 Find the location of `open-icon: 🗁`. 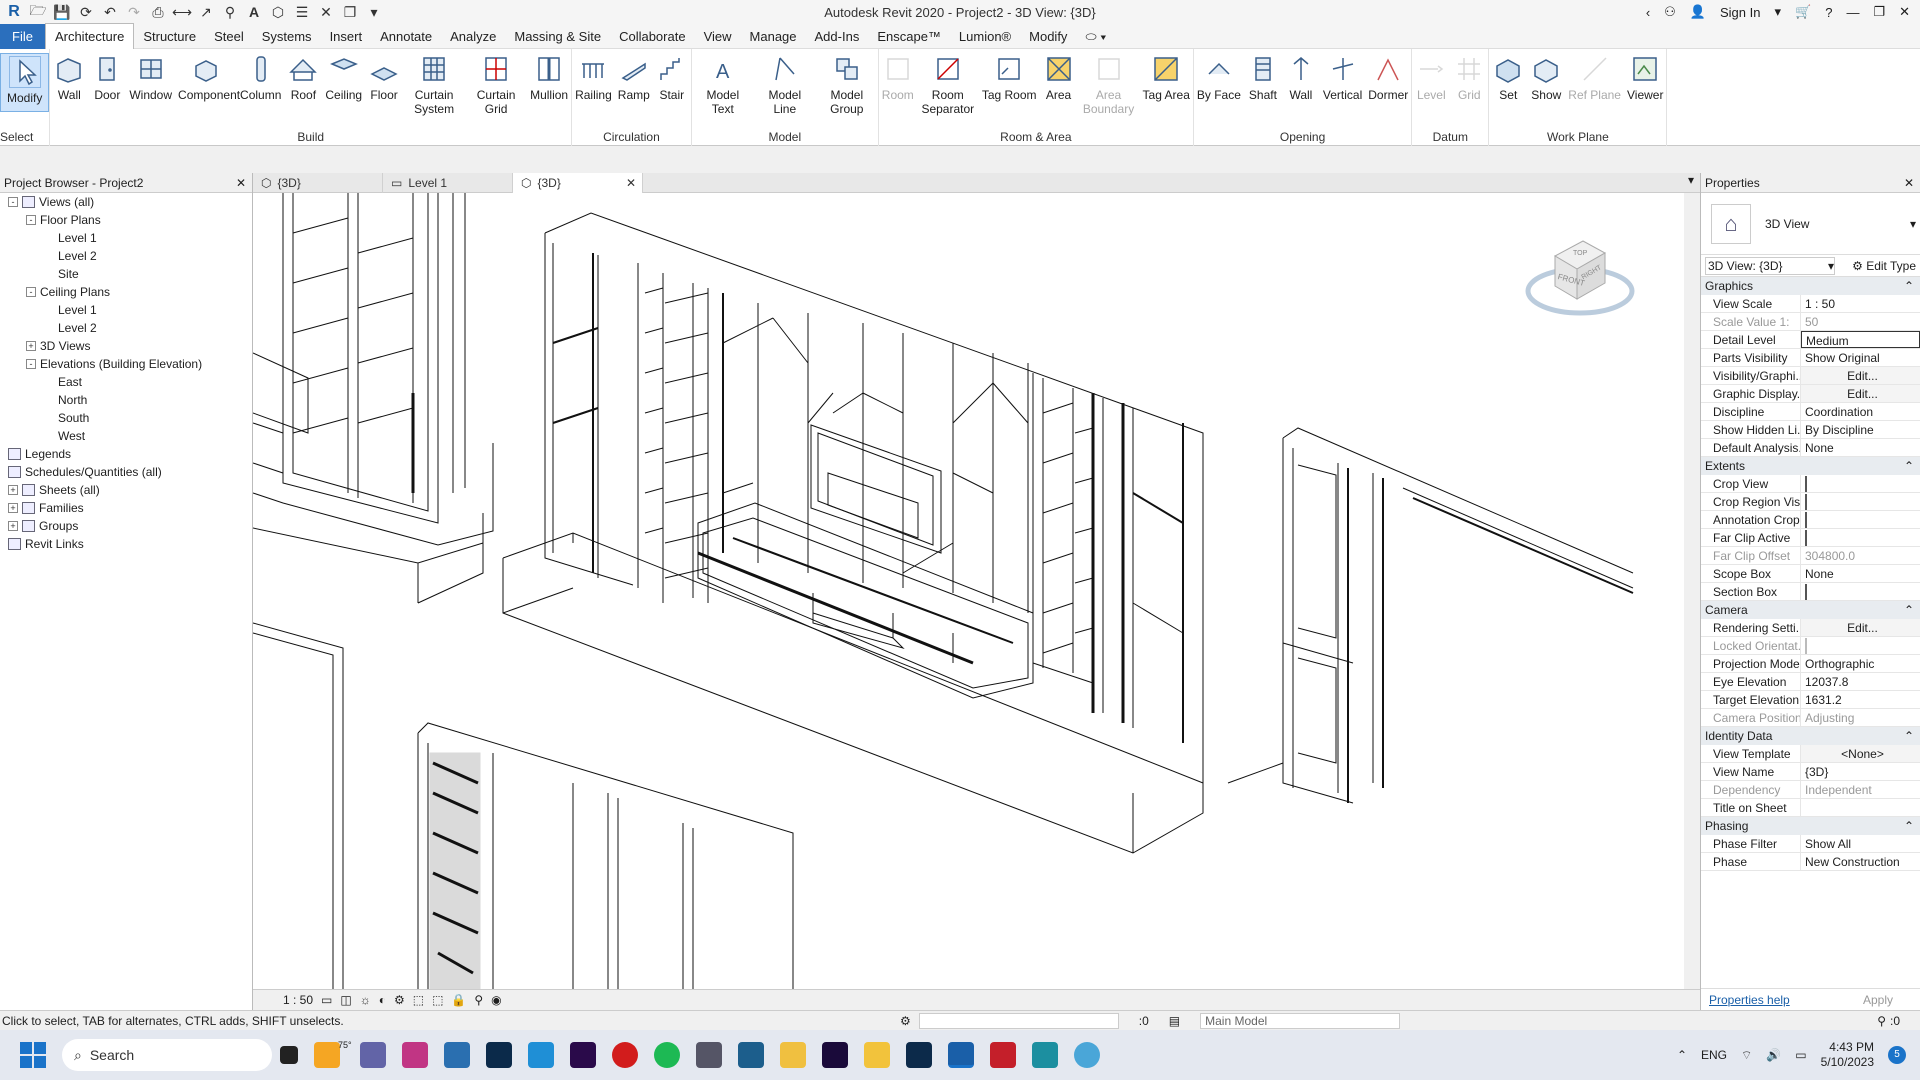

open-icon: 🗁 is located at coordinates (38, 12).